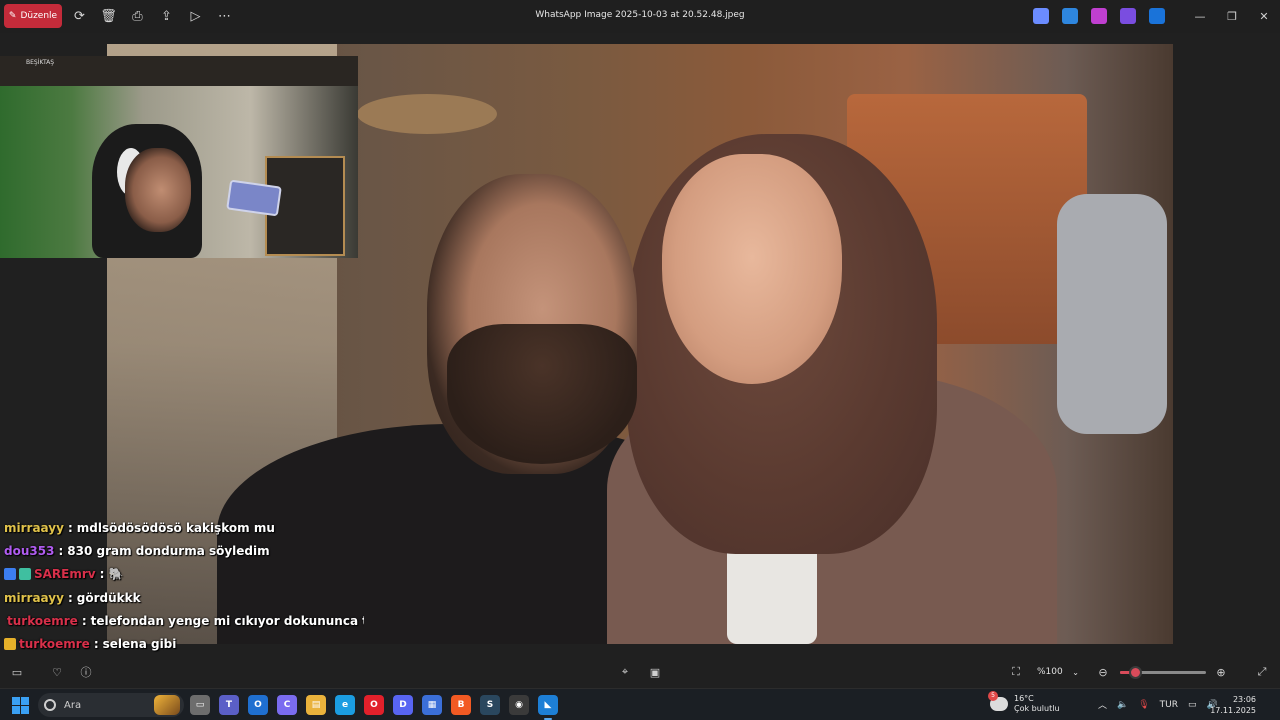 The width and height of the screenshot is (1280, 720). I want to click on clock-time: 23:06, so click(1244, 699).